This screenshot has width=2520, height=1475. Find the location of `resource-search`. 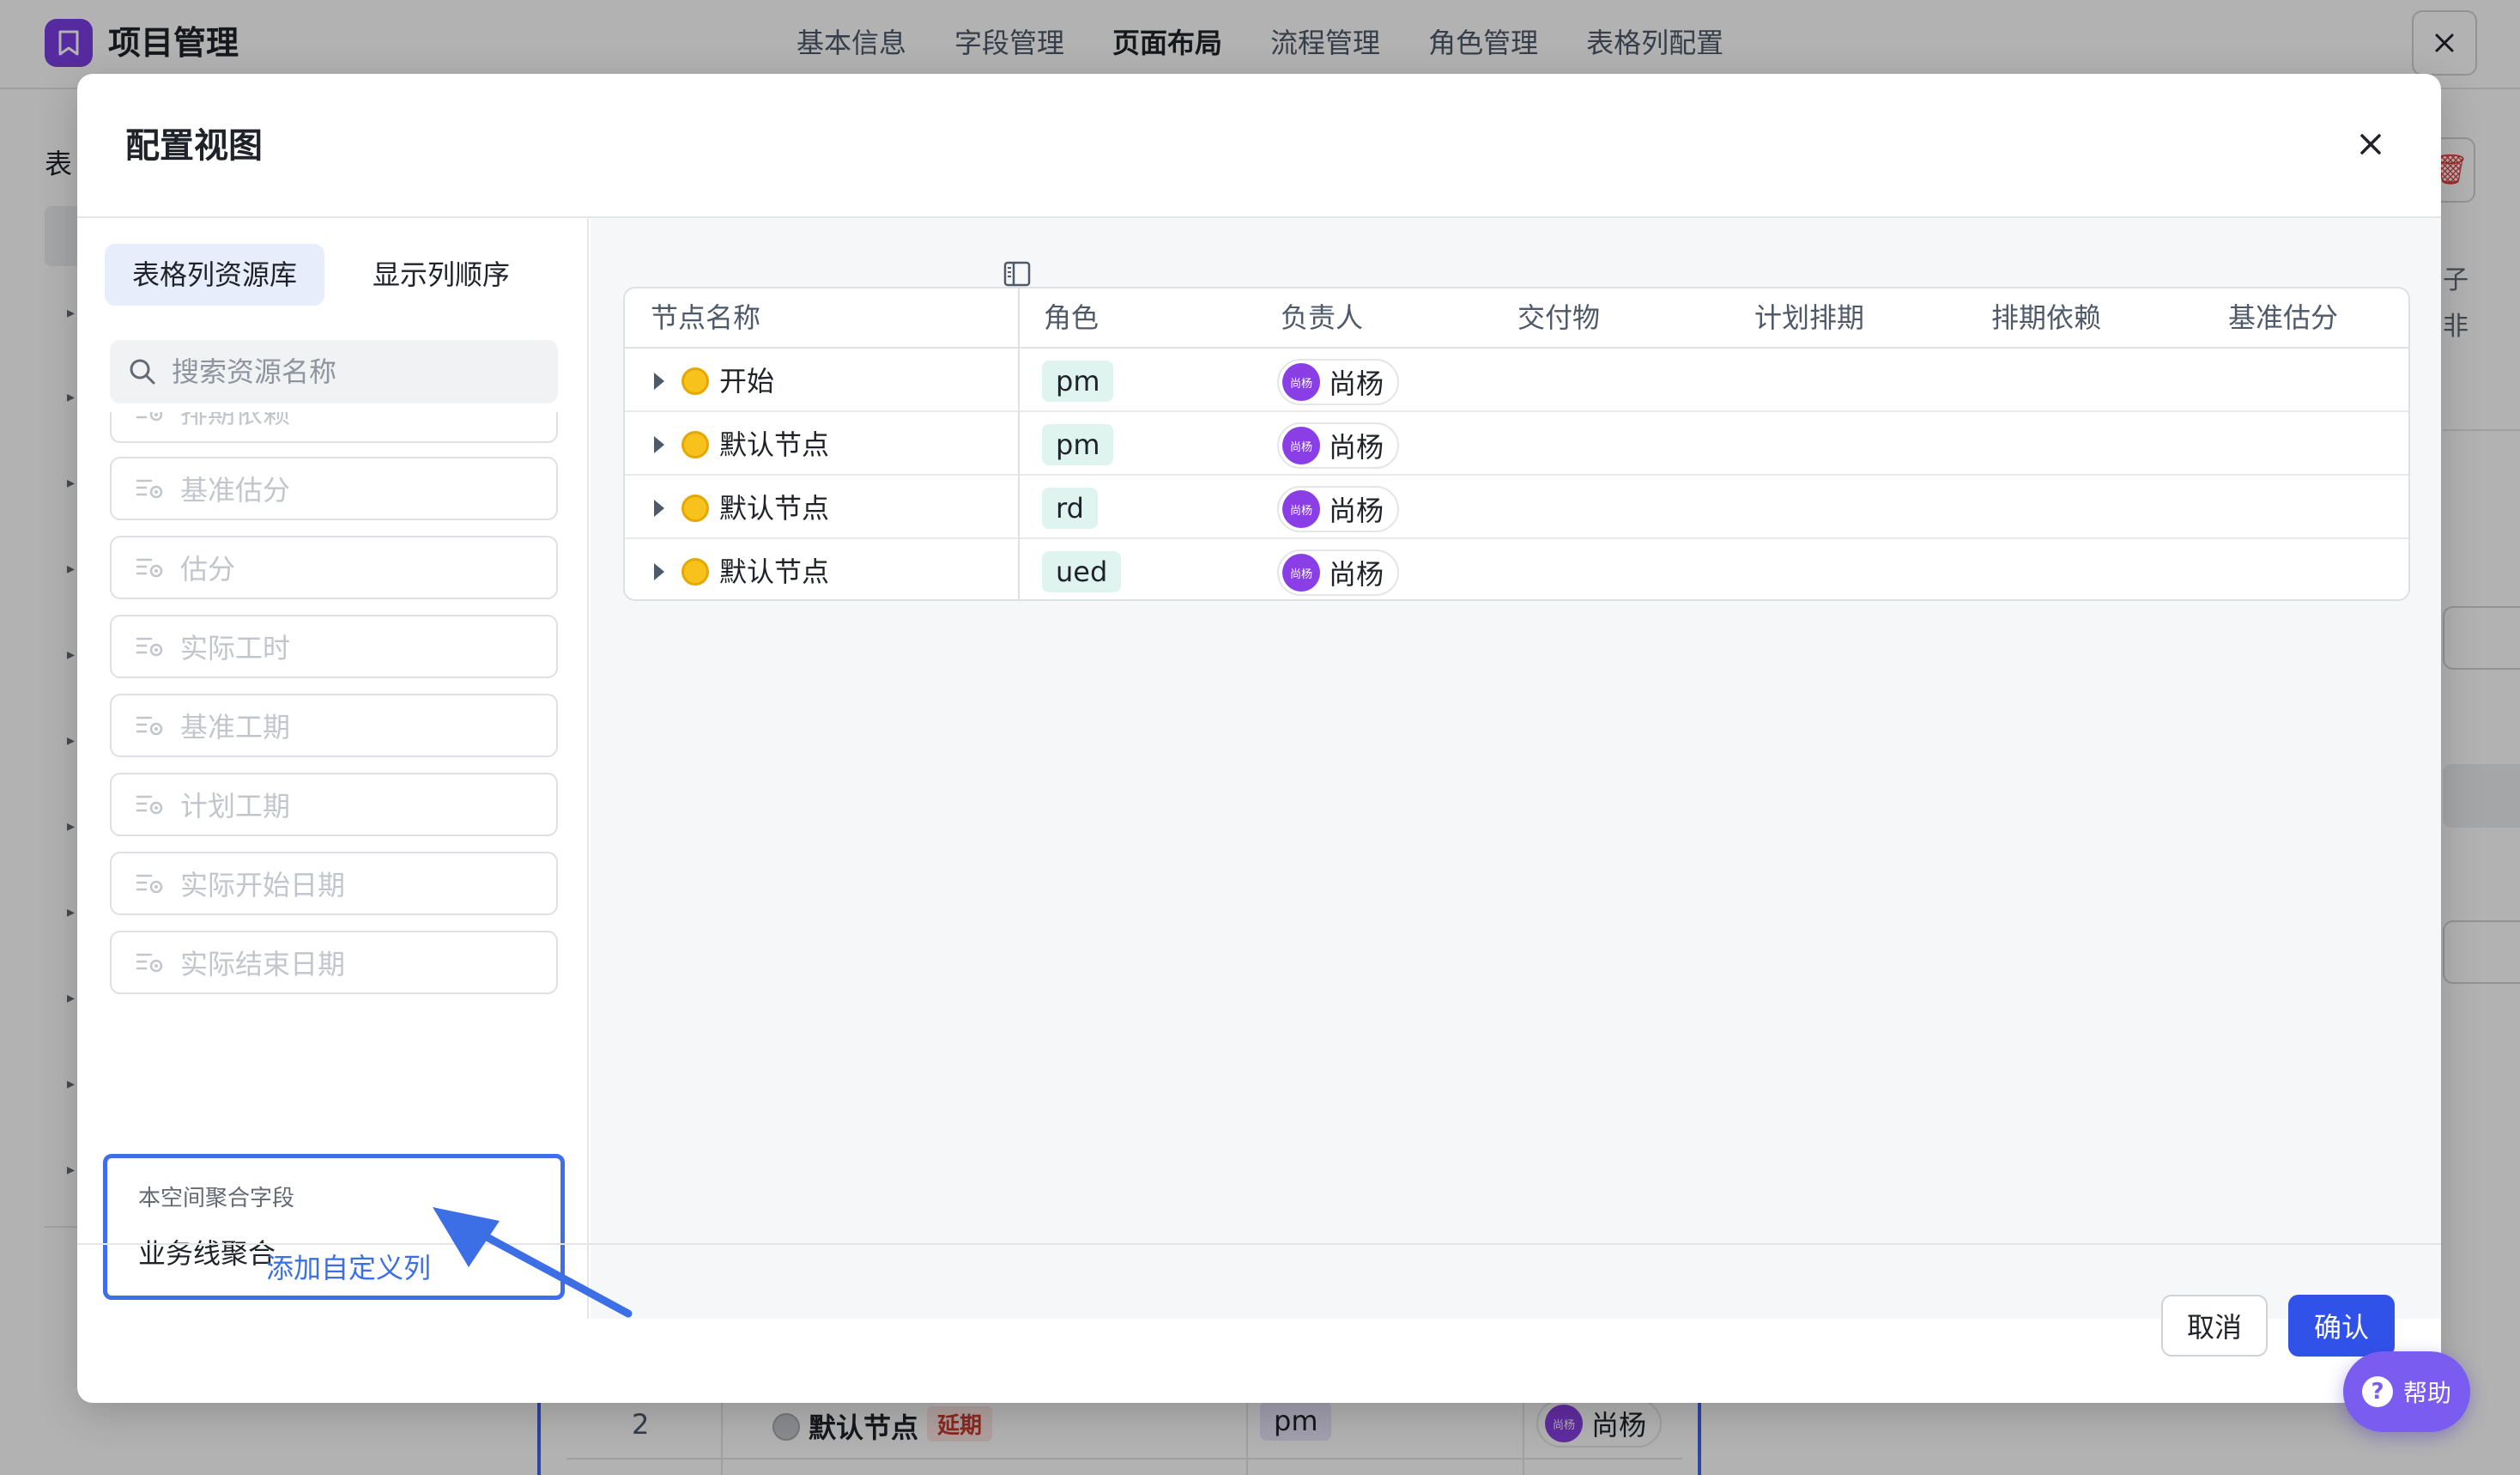

resource-search is located at coordinates (334, 372).